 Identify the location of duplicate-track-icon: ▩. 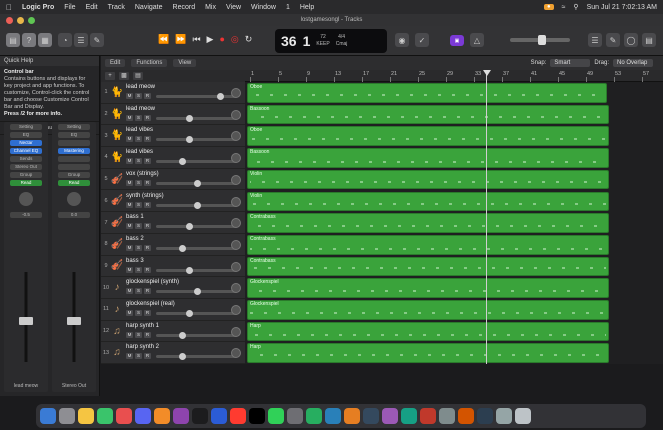
(124, 76).